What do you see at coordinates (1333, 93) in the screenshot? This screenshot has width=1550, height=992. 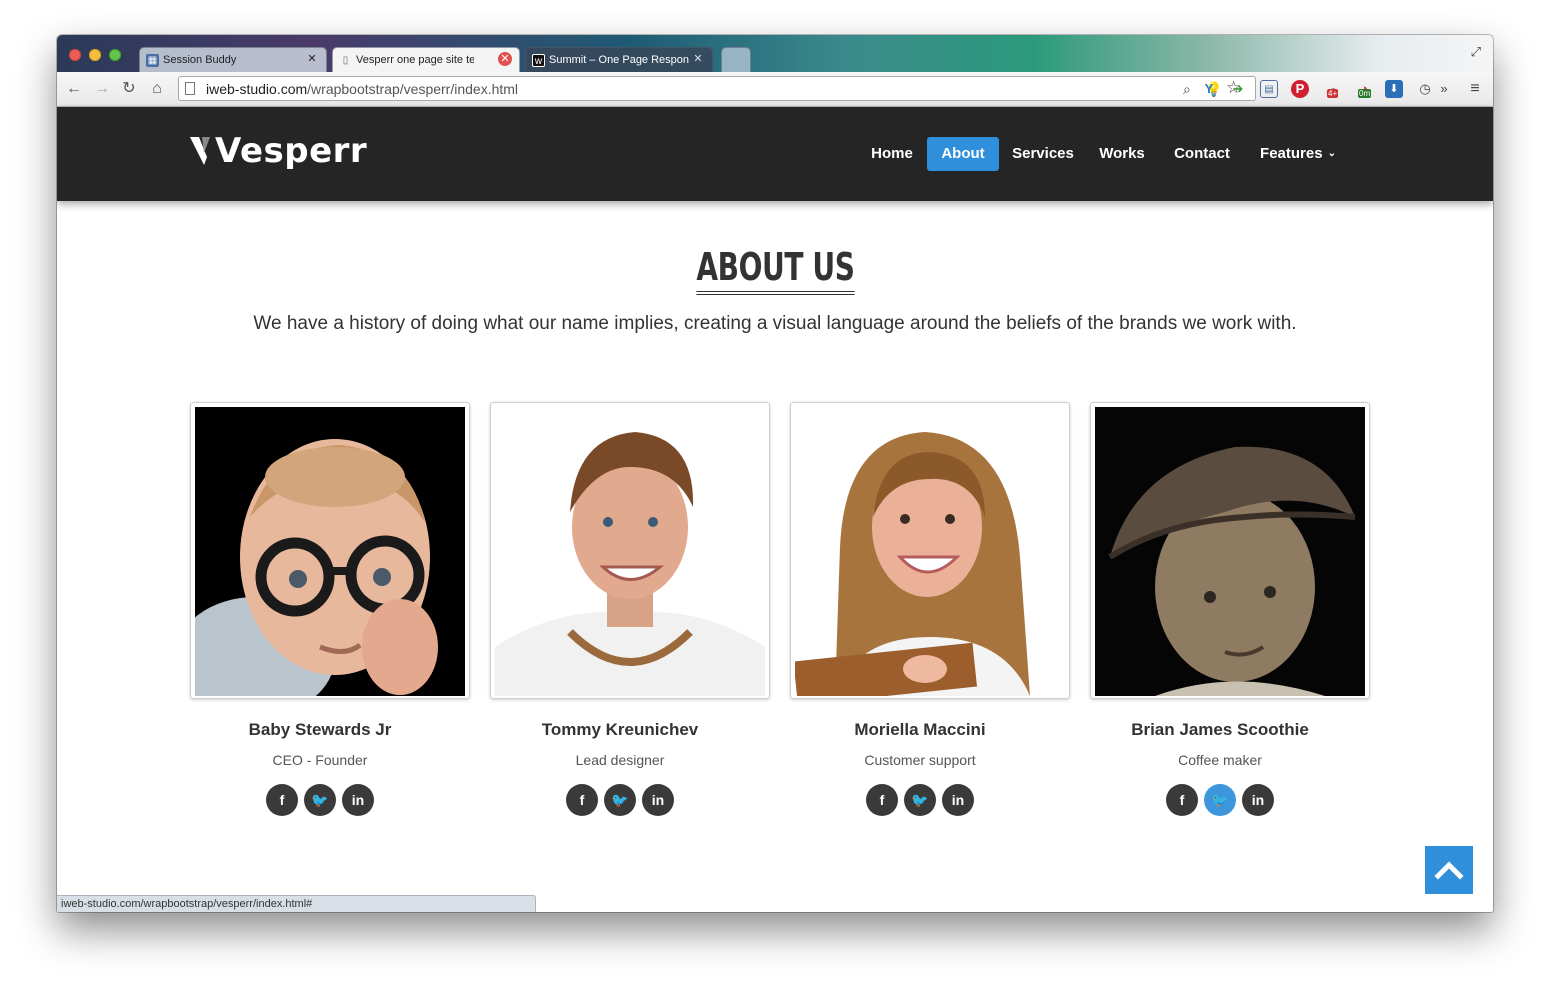 I see `extension-badge: 4+` at bounding box center [1333, 93].